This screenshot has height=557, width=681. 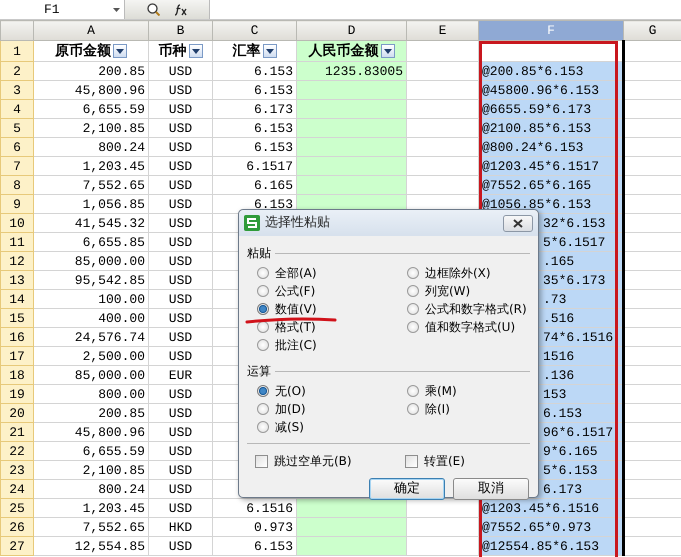 I want to click on row-number: 6, so click(x=17, y=147).